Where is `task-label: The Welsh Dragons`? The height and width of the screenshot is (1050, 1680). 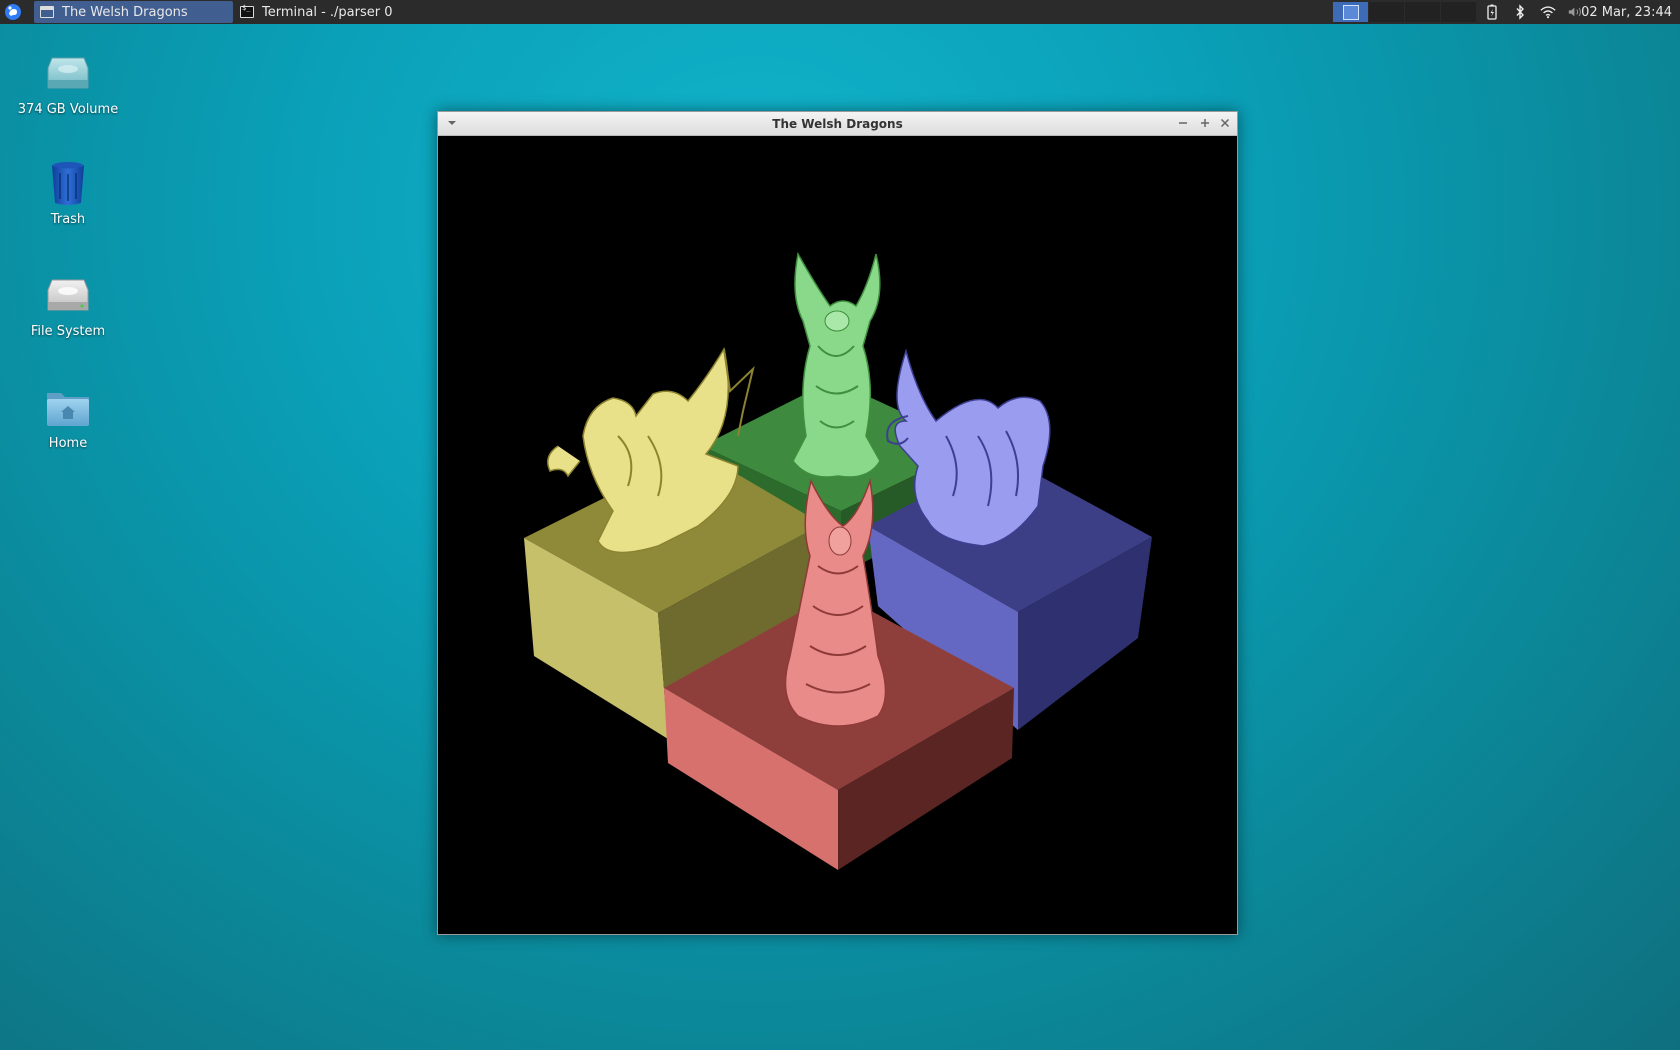 task-label: The Welsh Dragons is located at coordinates (125, 12).